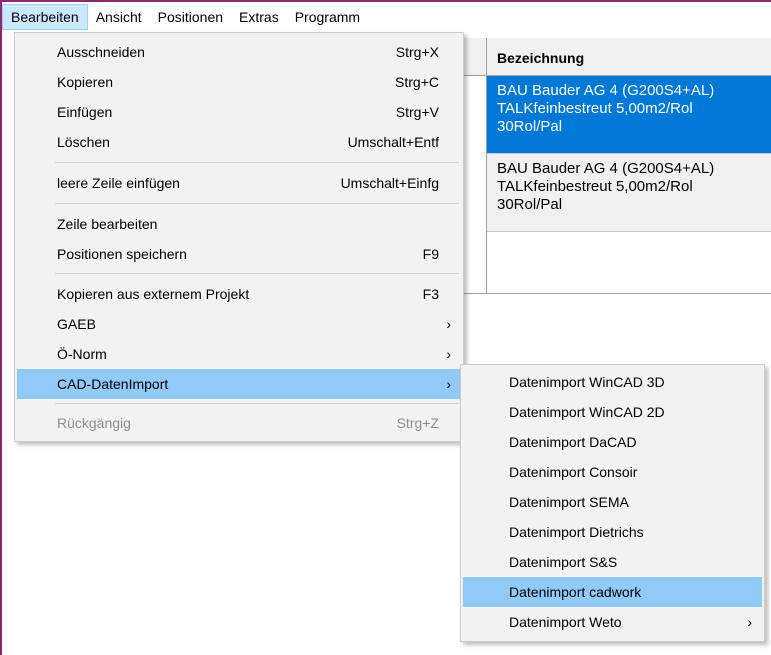 The width and height of the screenshot is (771, 655). I want to click on submenu-item-cadwork: Datenimport cadwork, so click(612, 592).